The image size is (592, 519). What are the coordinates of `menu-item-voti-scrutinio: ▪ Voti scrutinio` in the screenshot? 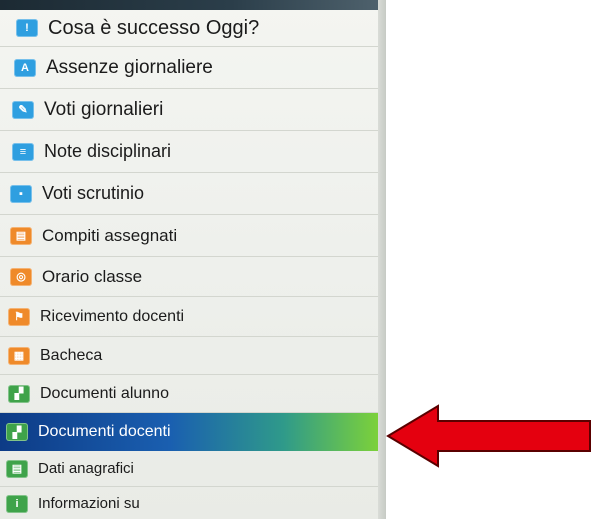 It's located at (189, 194).